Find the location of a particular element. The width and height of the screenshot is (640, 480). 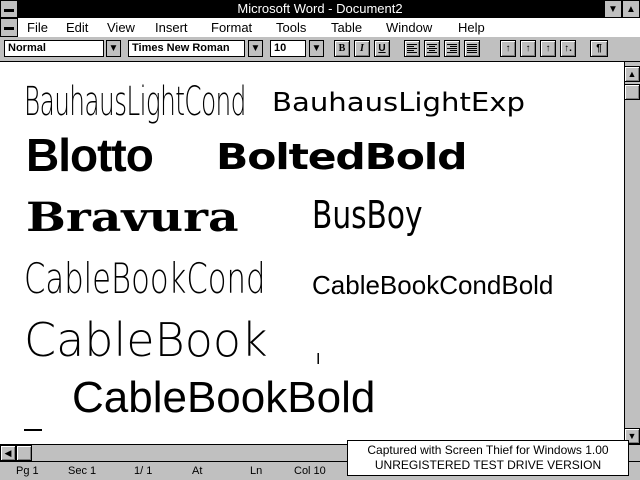

menu-help: Help is located at coordinates (471, 27).